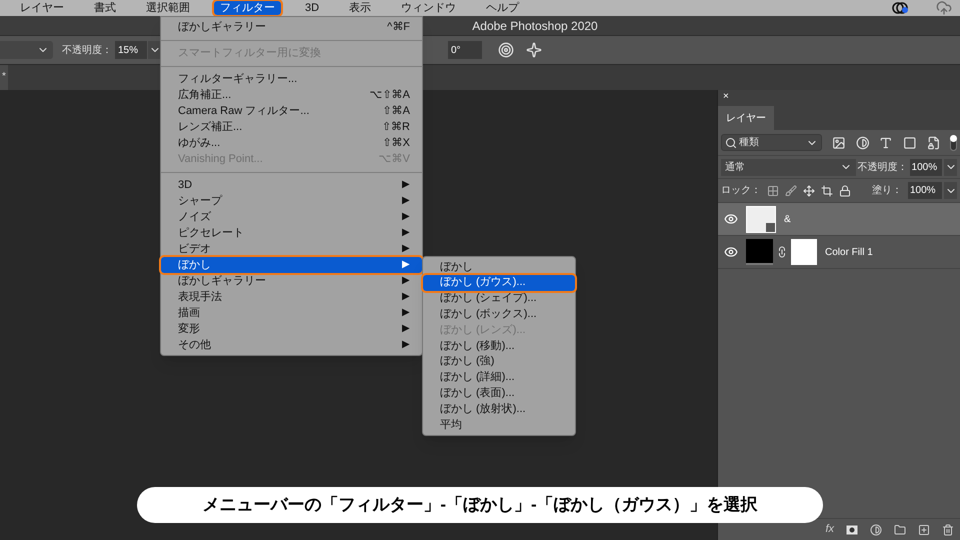 This screenshot has height=540, width=960. What do you see at coordinates (900, 530) in the screenshot?
I see `folder-icon` at bounding box center [900, 530].